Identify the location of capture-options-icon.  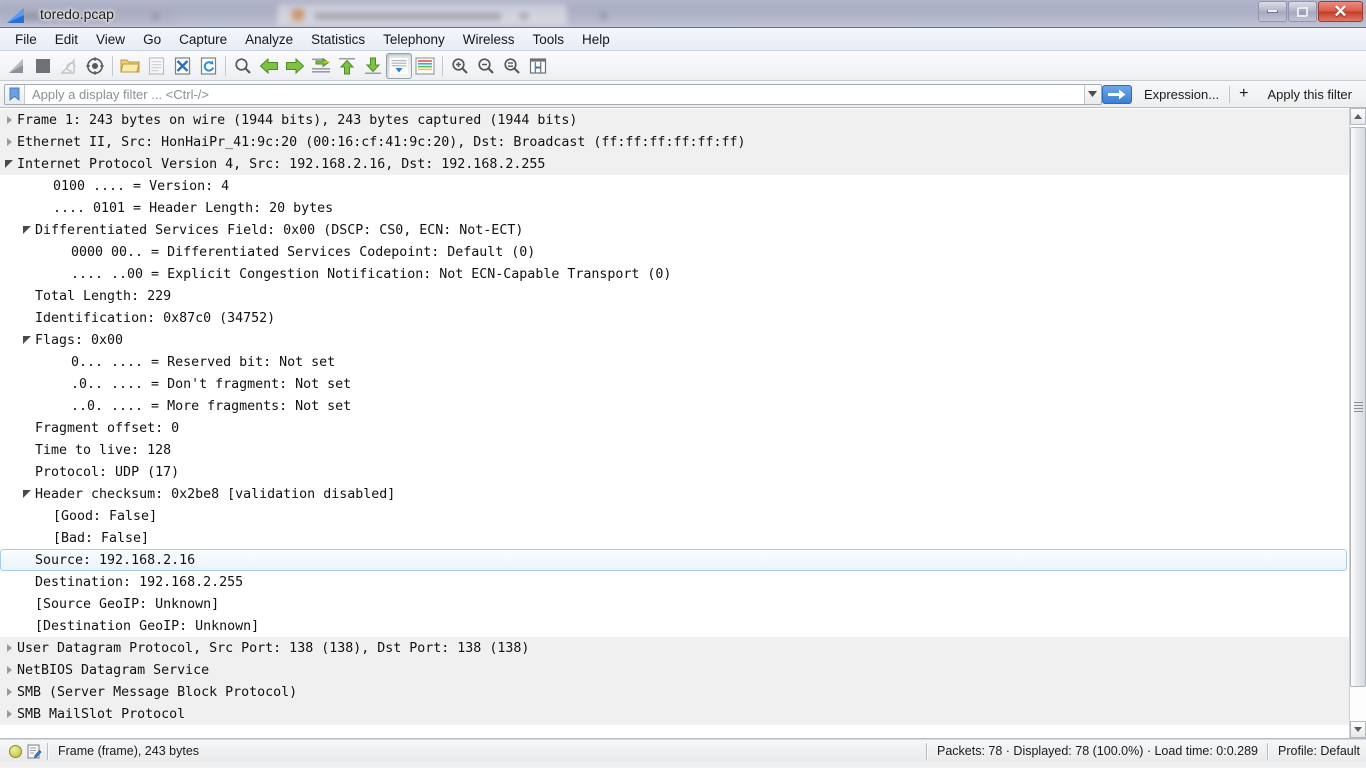
(95, 66).